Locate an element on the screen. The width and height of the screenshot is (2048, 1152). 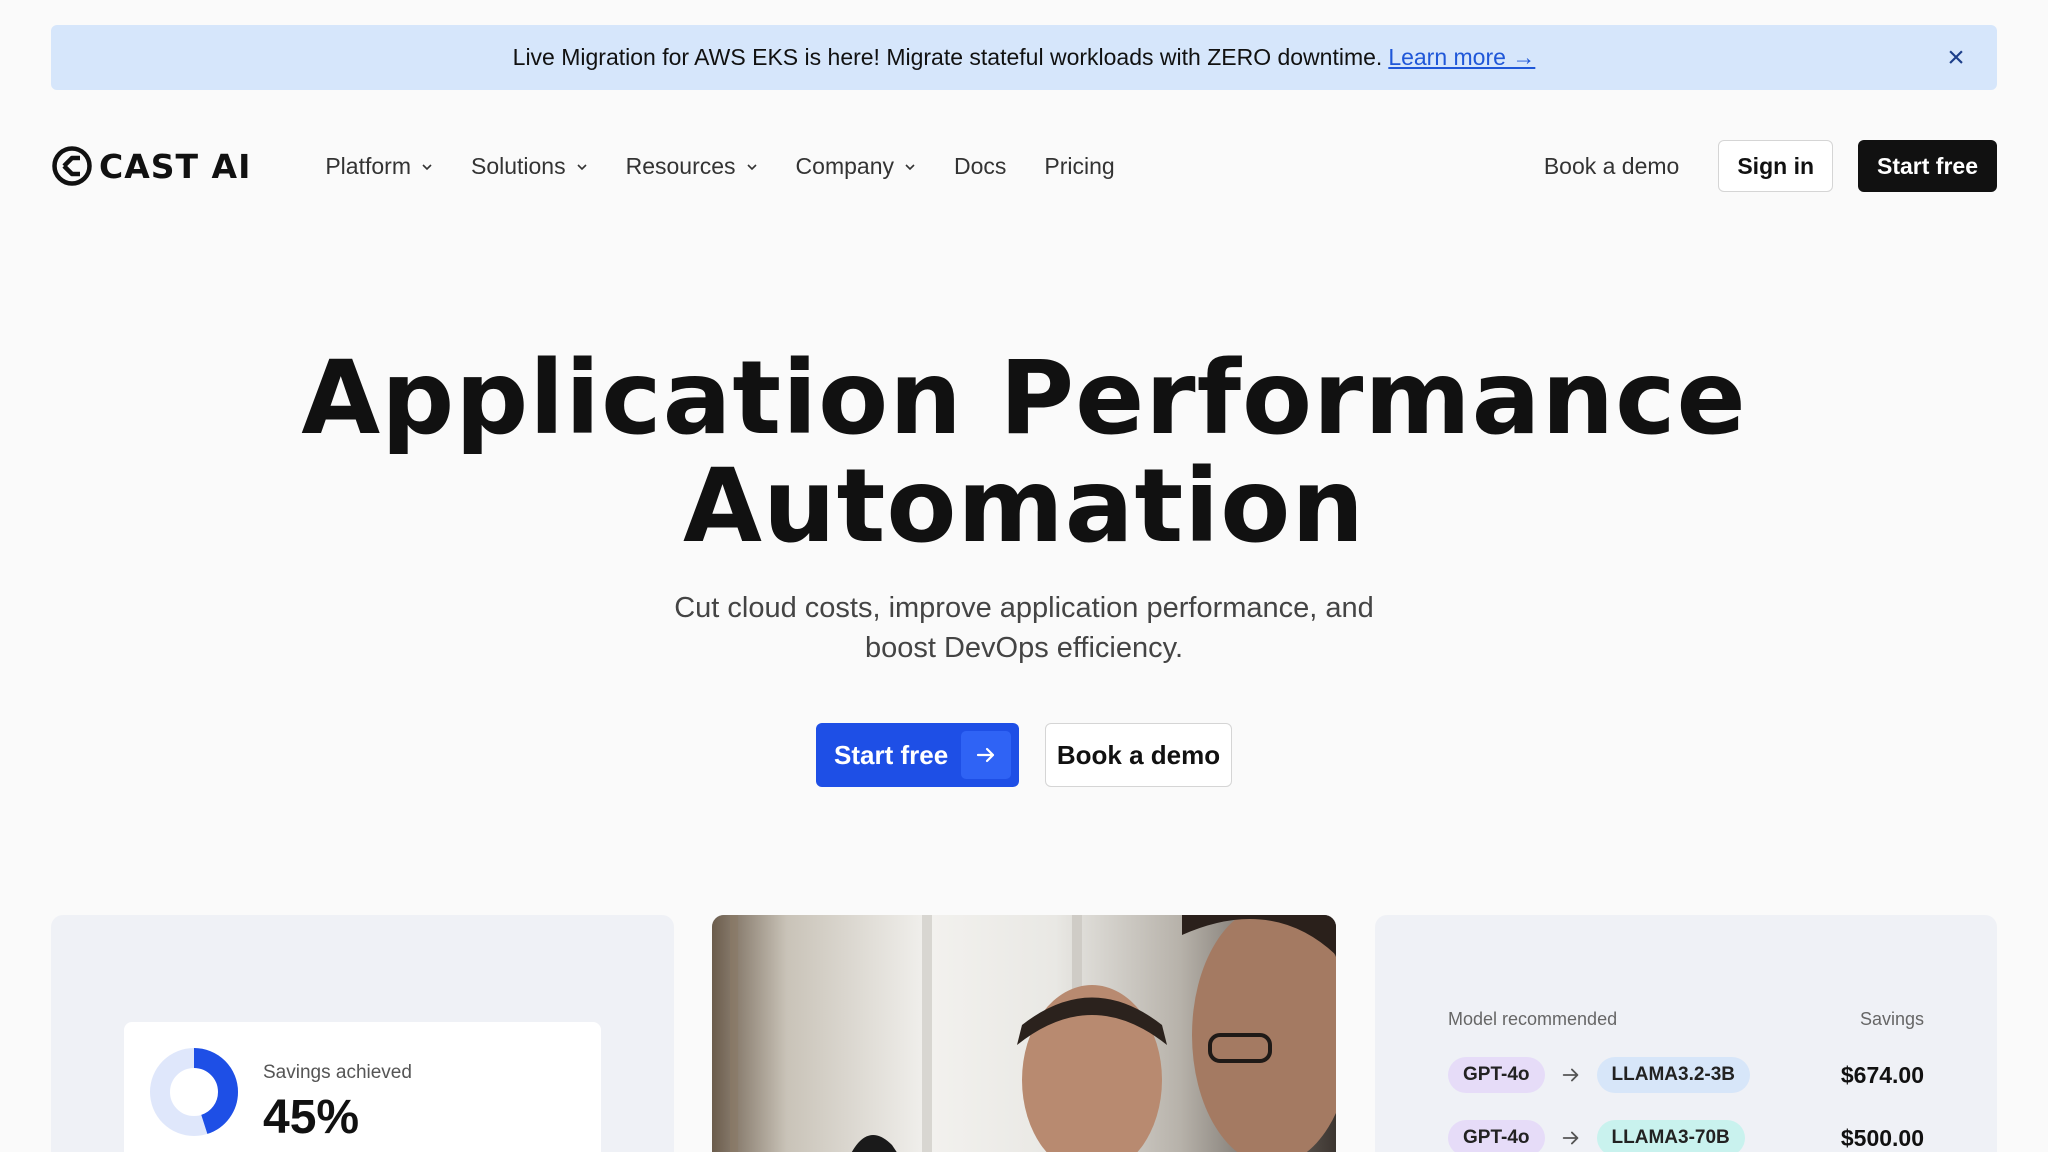
start-free-button: Start free is located at coordinates (917, 755).